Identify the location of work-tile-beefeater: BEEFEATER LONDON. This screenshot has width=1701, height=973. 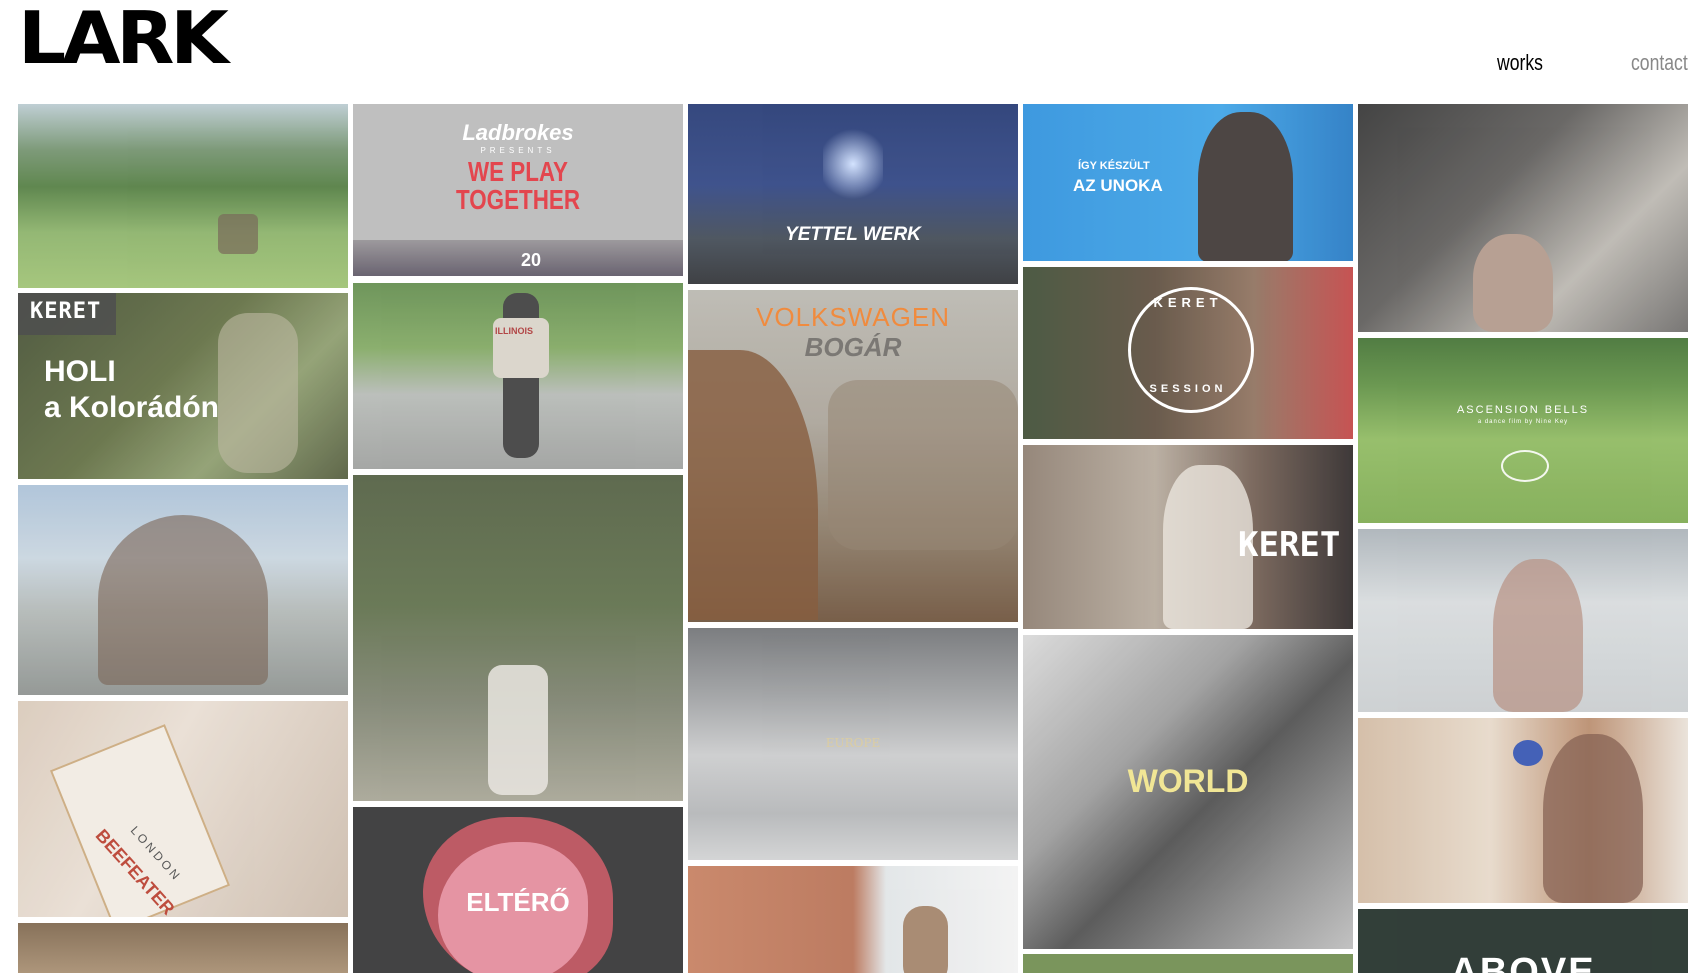
(183, 809).